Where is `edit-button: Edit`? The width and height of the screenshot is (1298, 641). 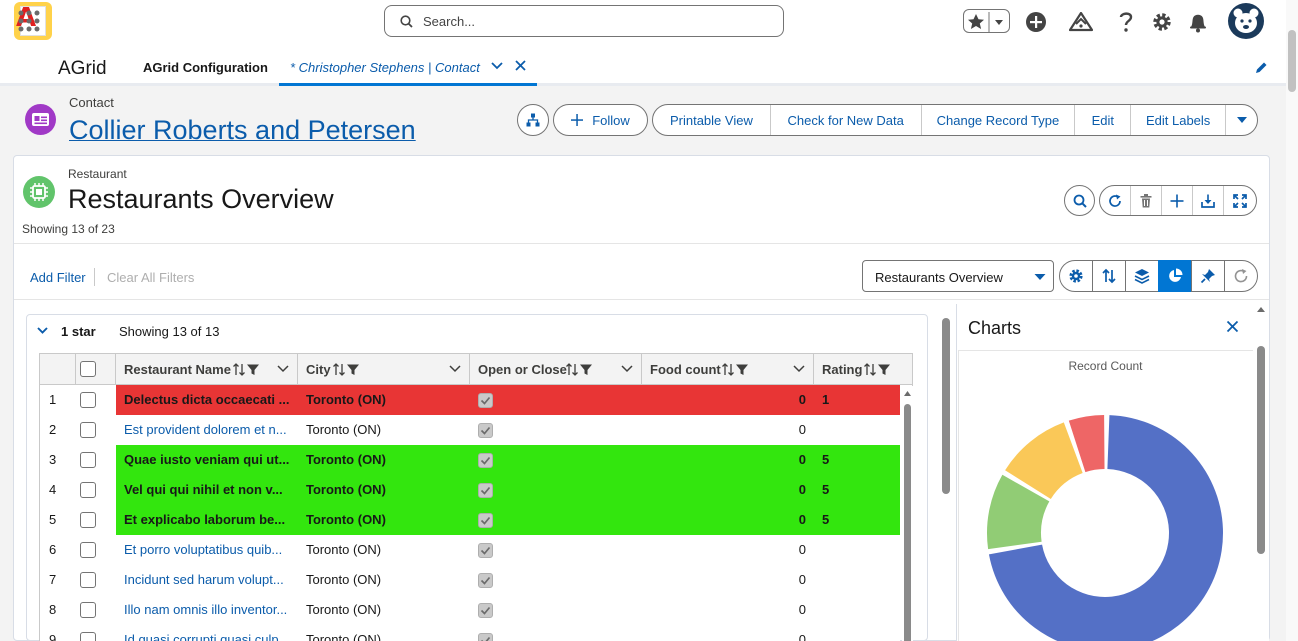
edit-button: Edit is located at coordinates (1103, 120).